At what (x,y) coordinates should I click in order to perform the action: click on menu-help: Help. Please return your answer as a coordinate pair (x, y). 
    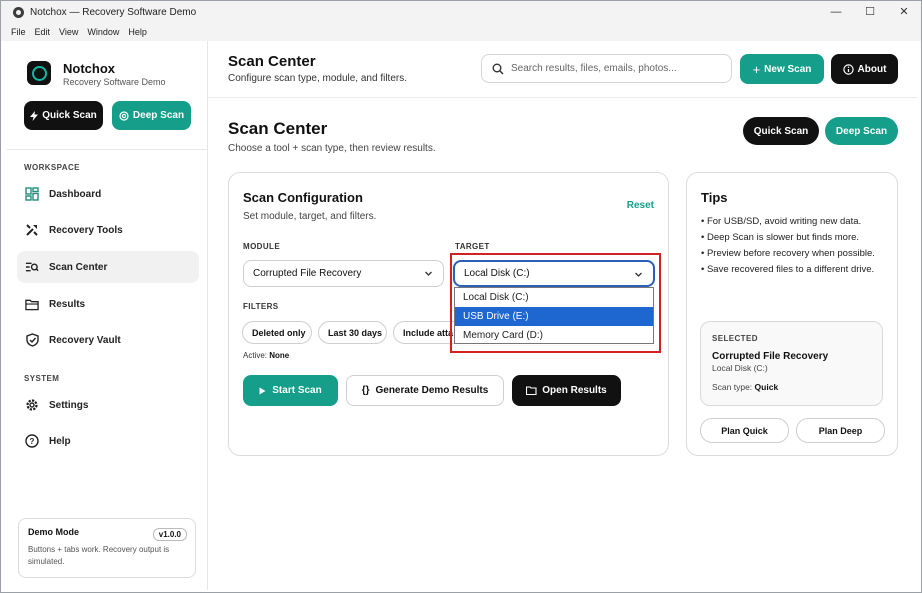
    Looking at the image, I should click on (137, 32).